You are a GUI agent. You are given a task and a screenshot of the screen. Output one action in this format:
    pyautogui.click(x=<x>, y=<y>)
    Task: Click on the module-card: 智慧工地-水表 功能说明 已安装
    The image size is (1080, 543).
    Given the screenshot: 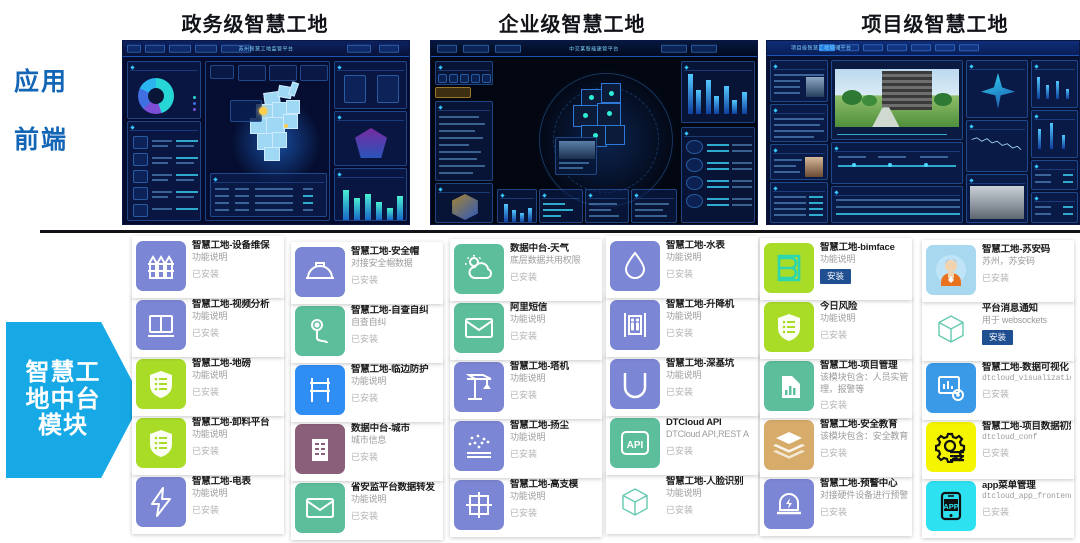 What is the action you would take?
    pyautogui.click(x=682, y=267)
    